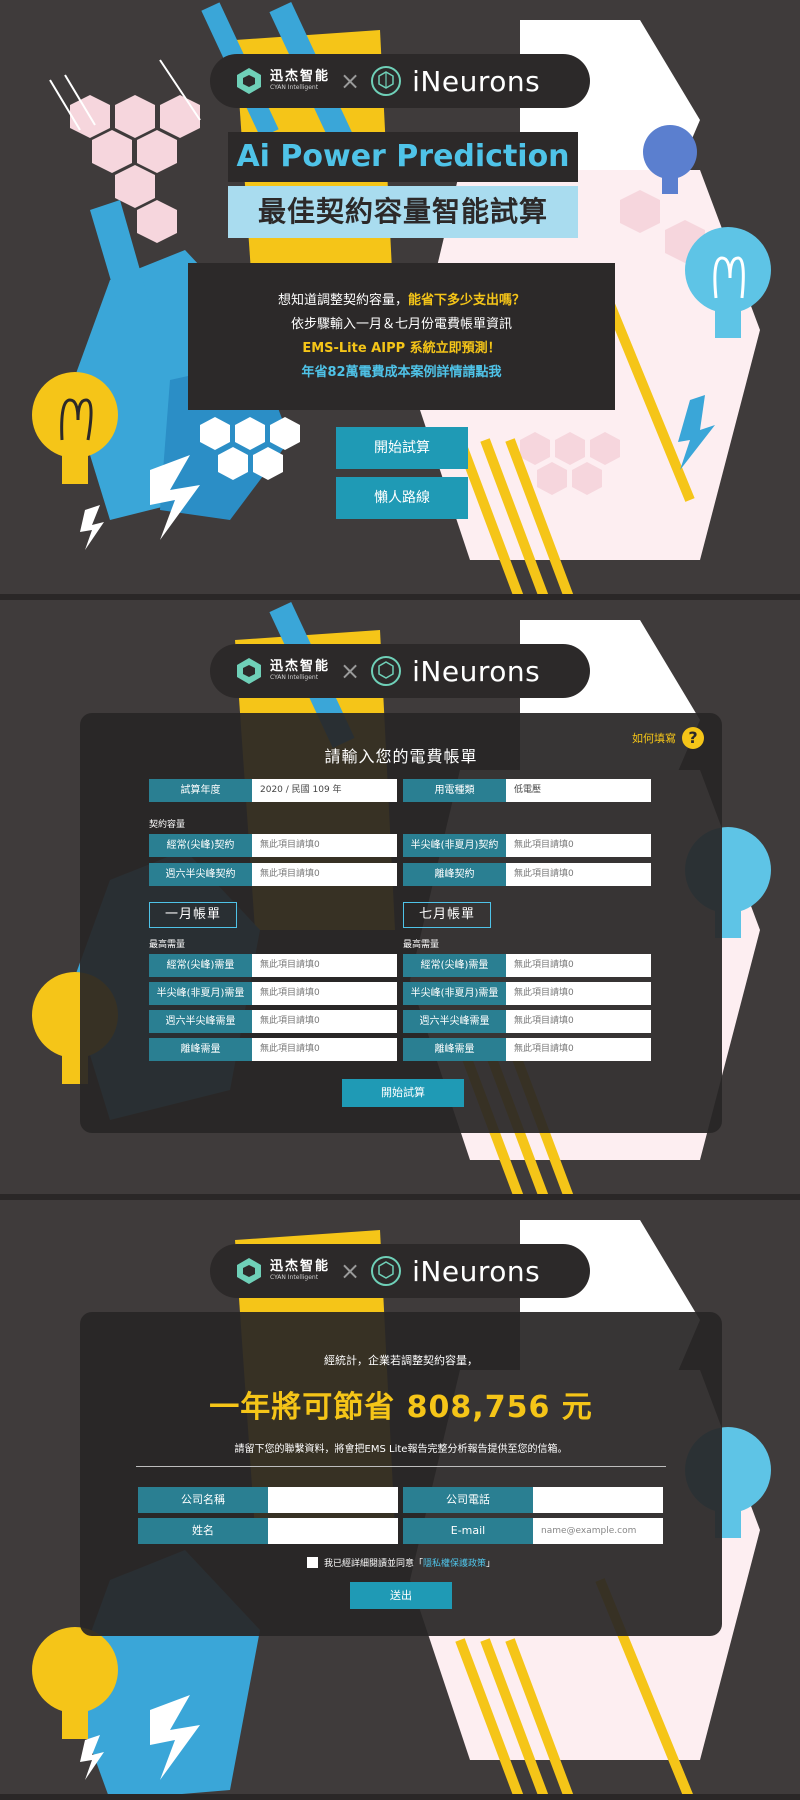  I want to click on name-input, so click(333, 1531).